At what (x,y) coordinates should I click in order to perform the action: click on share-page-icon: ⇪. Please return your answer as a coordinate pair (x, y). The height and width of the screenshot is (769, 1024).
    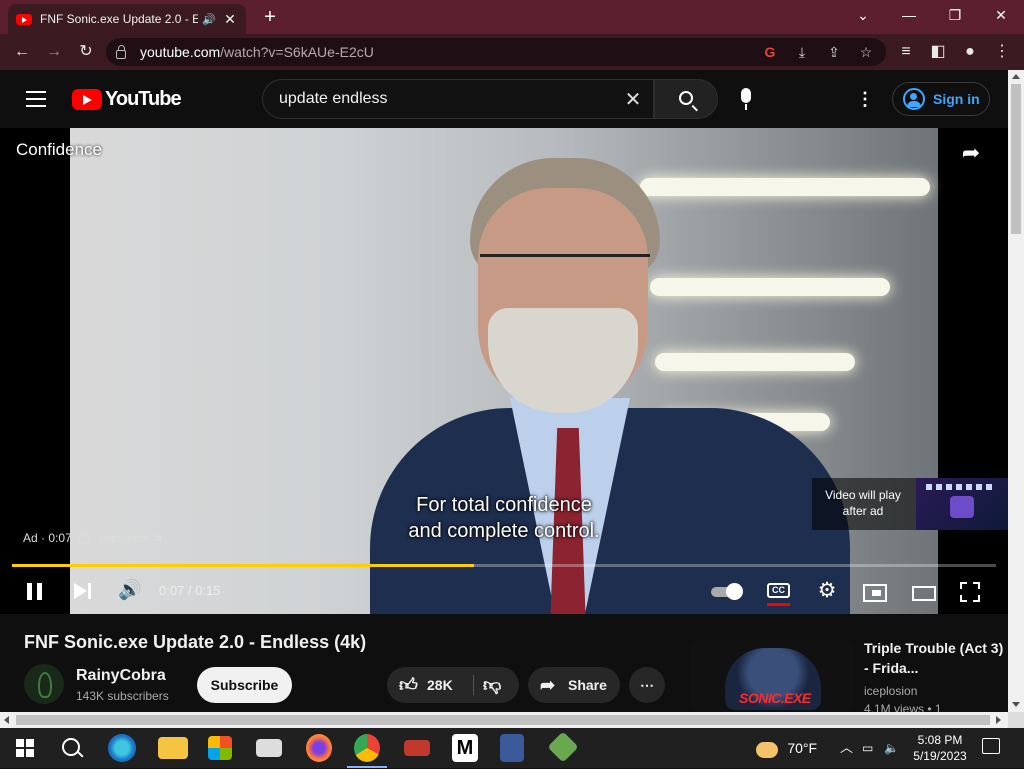
    Looking at the image, I should click on (834, 52).